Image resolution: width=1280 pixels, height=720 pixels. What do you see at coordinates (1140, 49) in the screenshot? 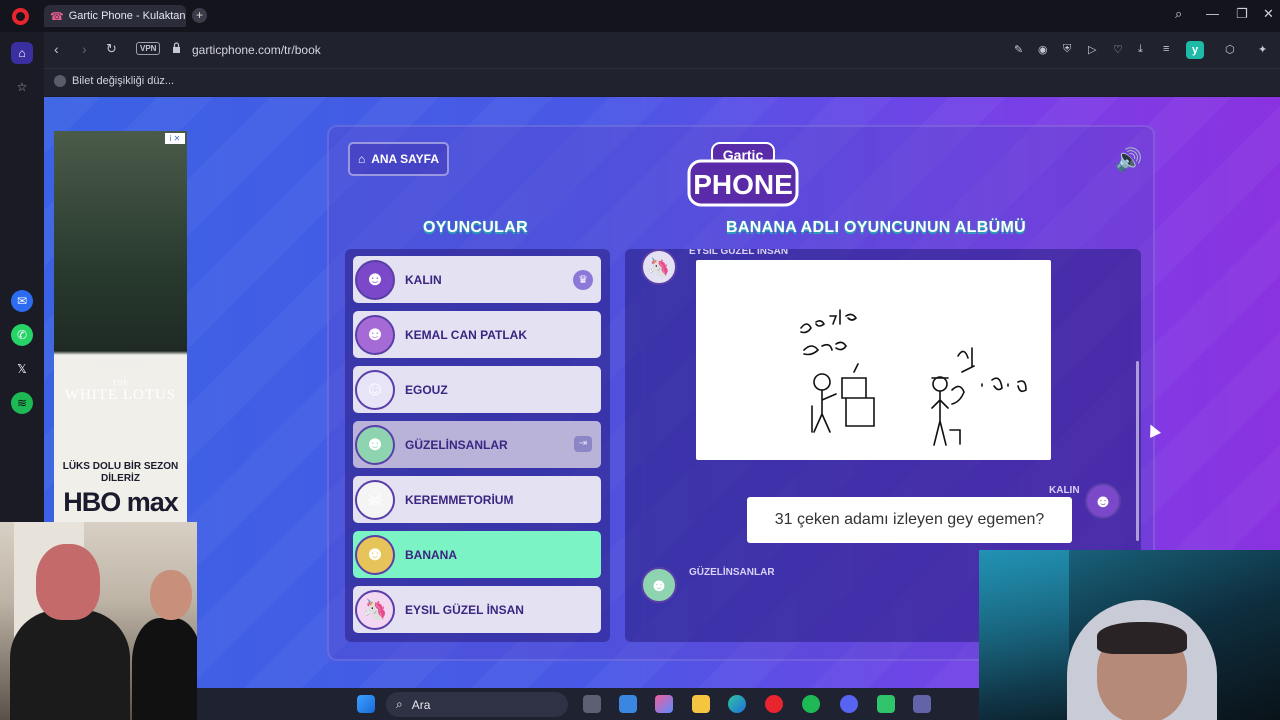
I see `download-icon: ⤓` at bounding box center [1140, 49].